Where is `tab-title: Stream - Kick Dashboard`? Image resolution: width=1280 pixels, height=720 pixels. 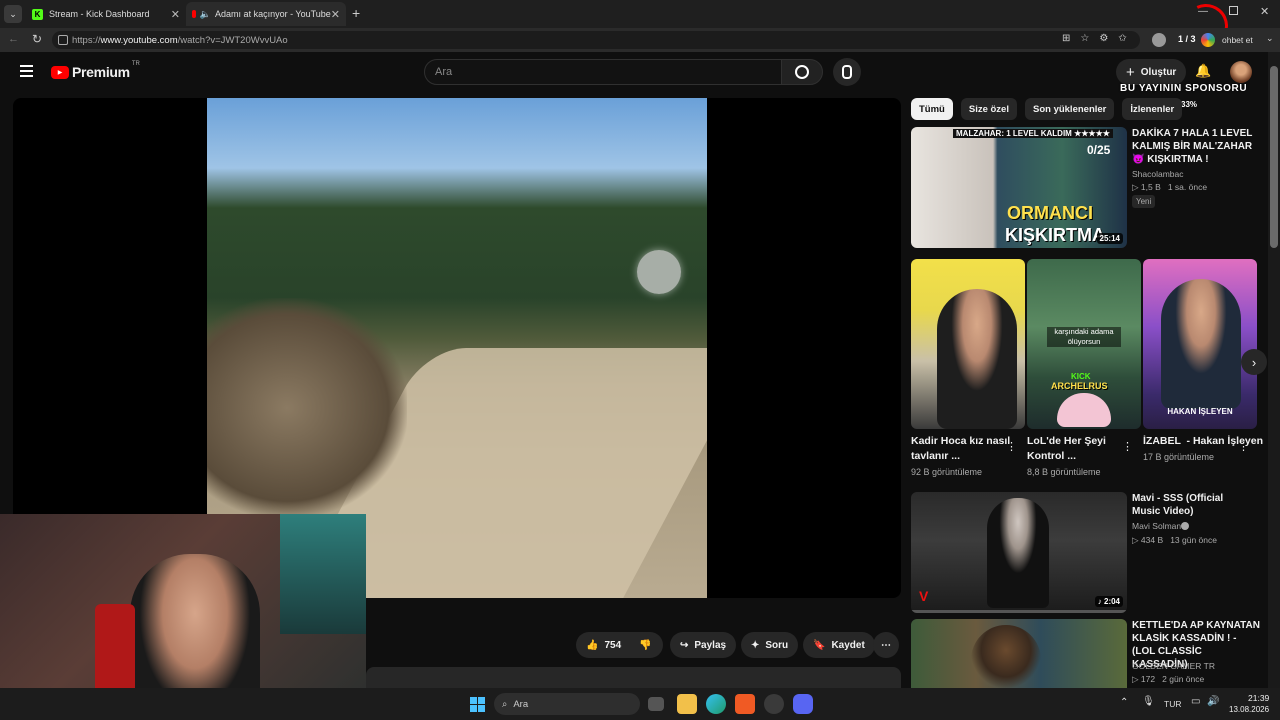 tab-title: Stream - Kick Dashboard is located at coordinates (99, 14).